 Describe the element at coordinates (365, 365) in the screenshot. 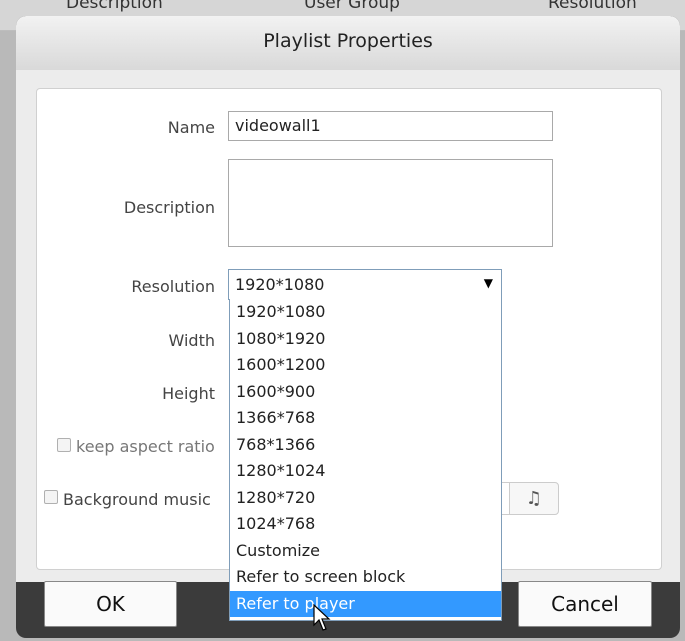

I see `resolution-option: 1600*1200` at that location.